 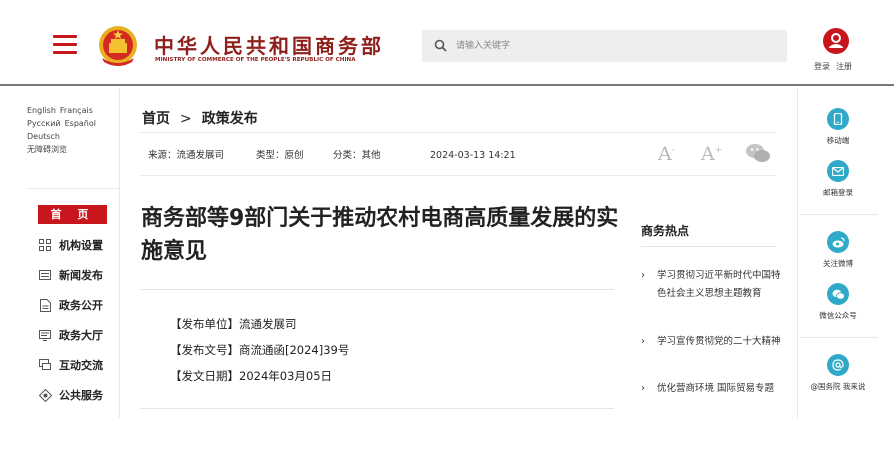 I want to click on doc-date: 【发文日期】2024年03月05日, so click(x=251, y=376).